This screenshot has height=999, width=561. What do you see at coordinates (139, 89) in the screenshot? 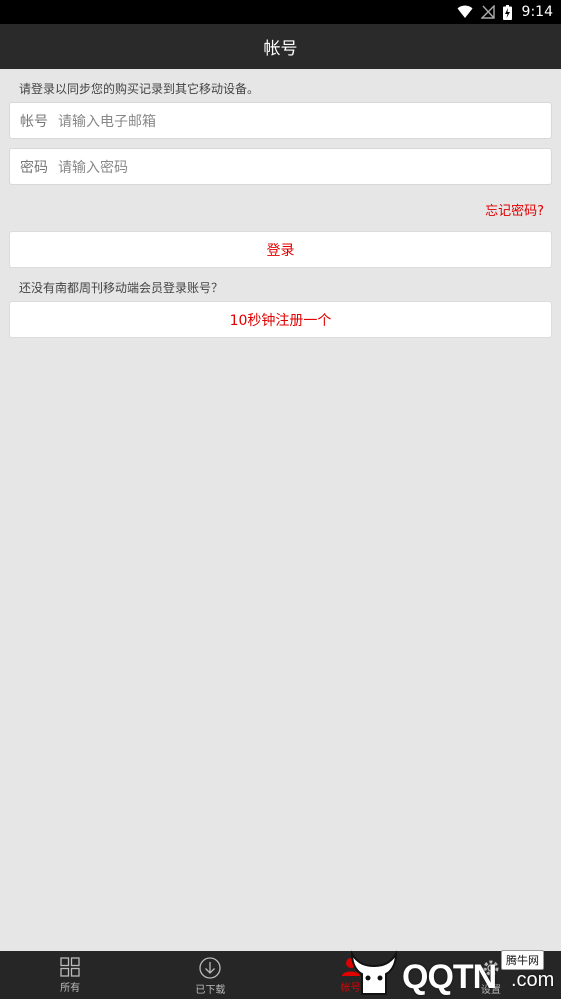
I see `login-hint: 请登录以同步您的购买记录到其它移动设备。` at bounding box center [139, 89].